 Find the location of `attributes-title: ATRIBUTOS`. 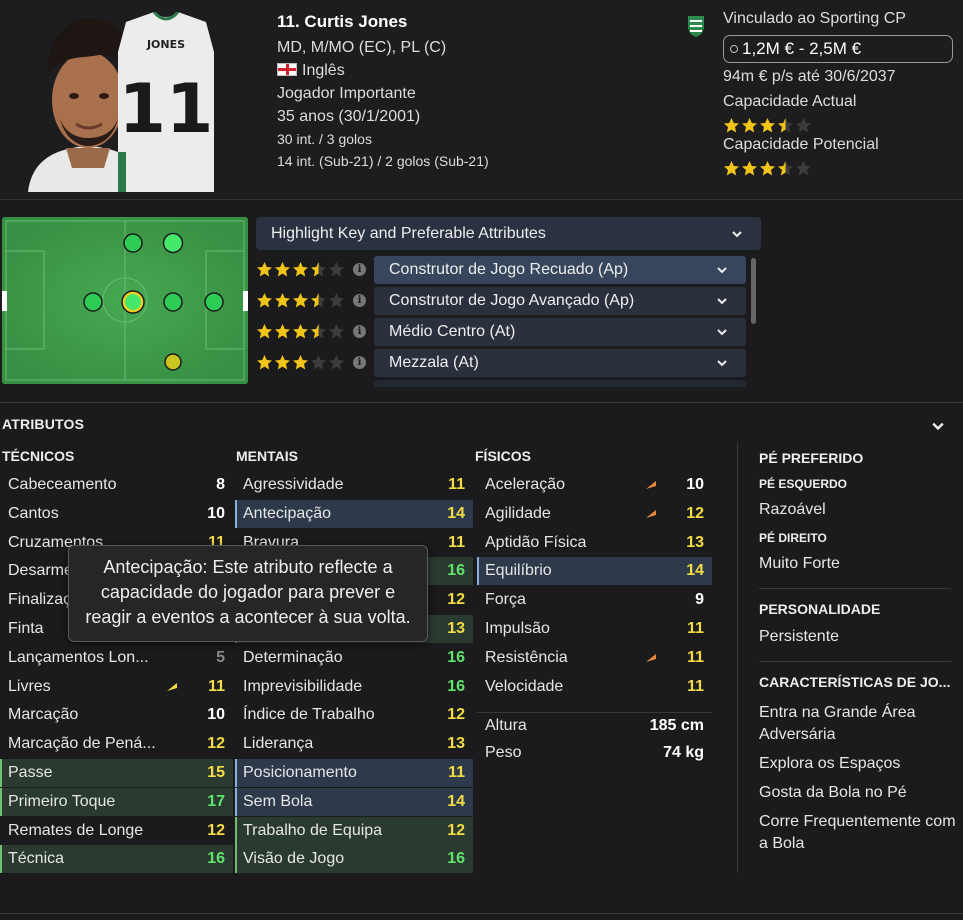

attributes-title: ATRIBUTOS is located at coordinates (43, 424).